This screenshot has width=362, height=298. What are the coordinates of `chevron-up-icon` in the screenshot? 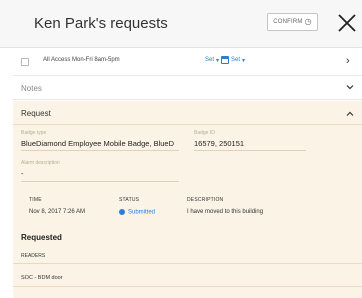 It's located at (350, 114).